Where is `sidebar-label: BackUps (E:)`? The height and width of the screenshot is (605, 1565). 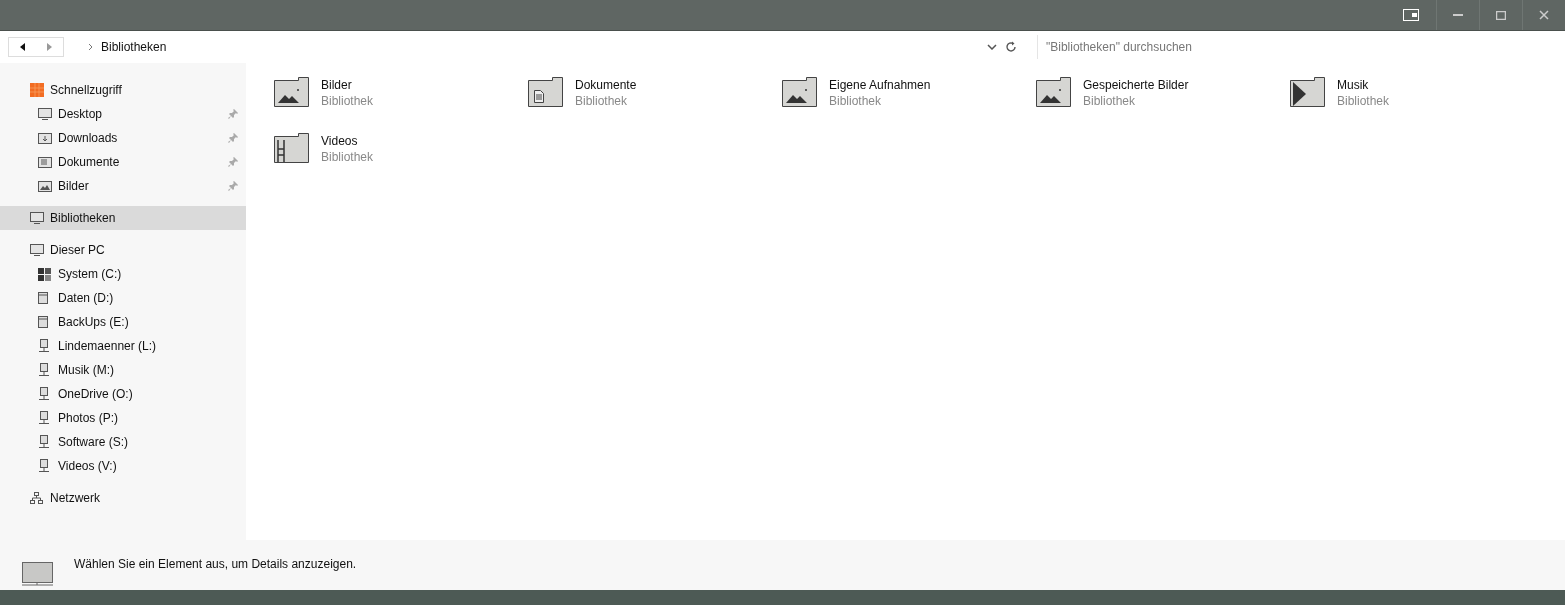
sidebar-label: BackUps (E:) is located at coordinates (94, 322).